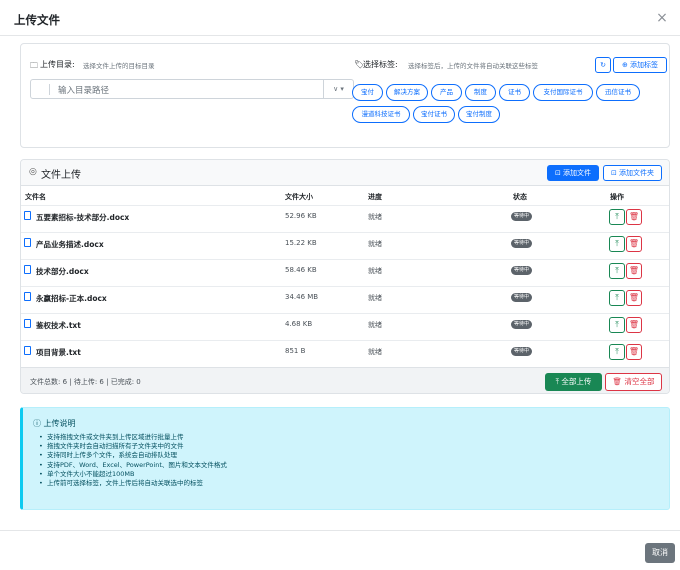  What do you see at coordinates (299, 324) in the screenshot?
I see `file-size: 4.68 KB` at bounding box center [299, 324].